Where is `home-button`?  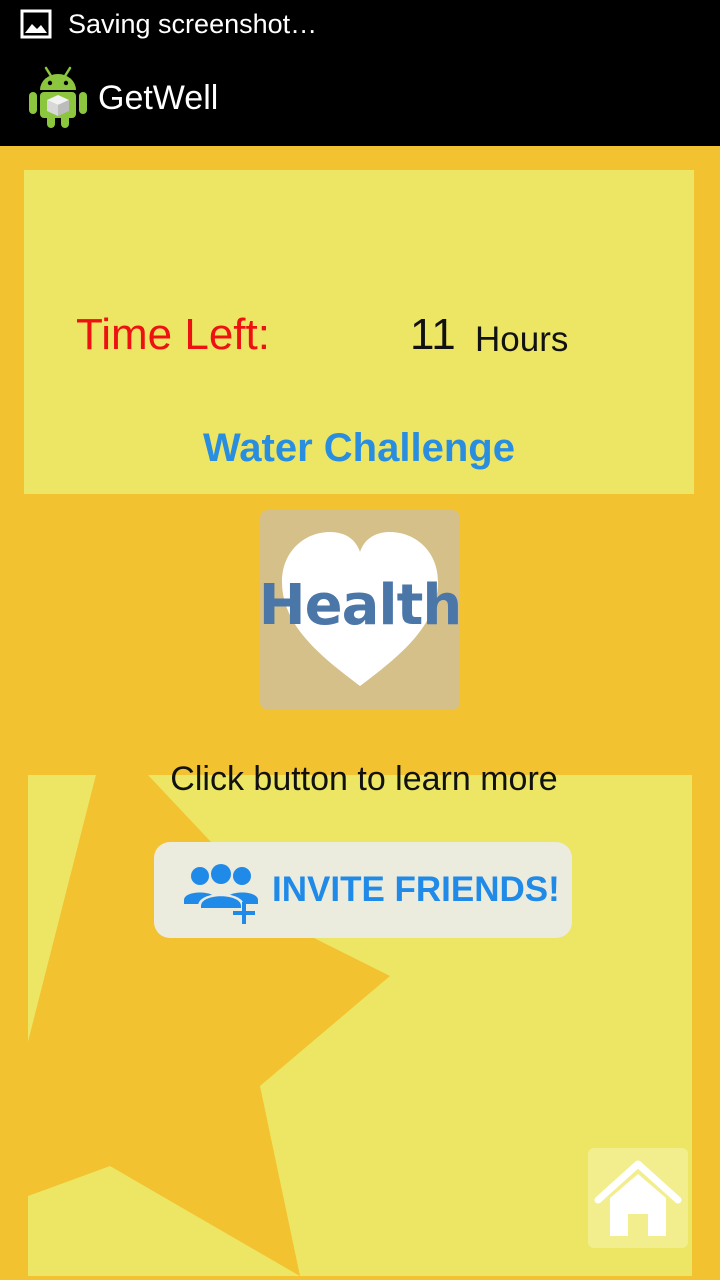 home-button is located at coordinates (638, 1198).